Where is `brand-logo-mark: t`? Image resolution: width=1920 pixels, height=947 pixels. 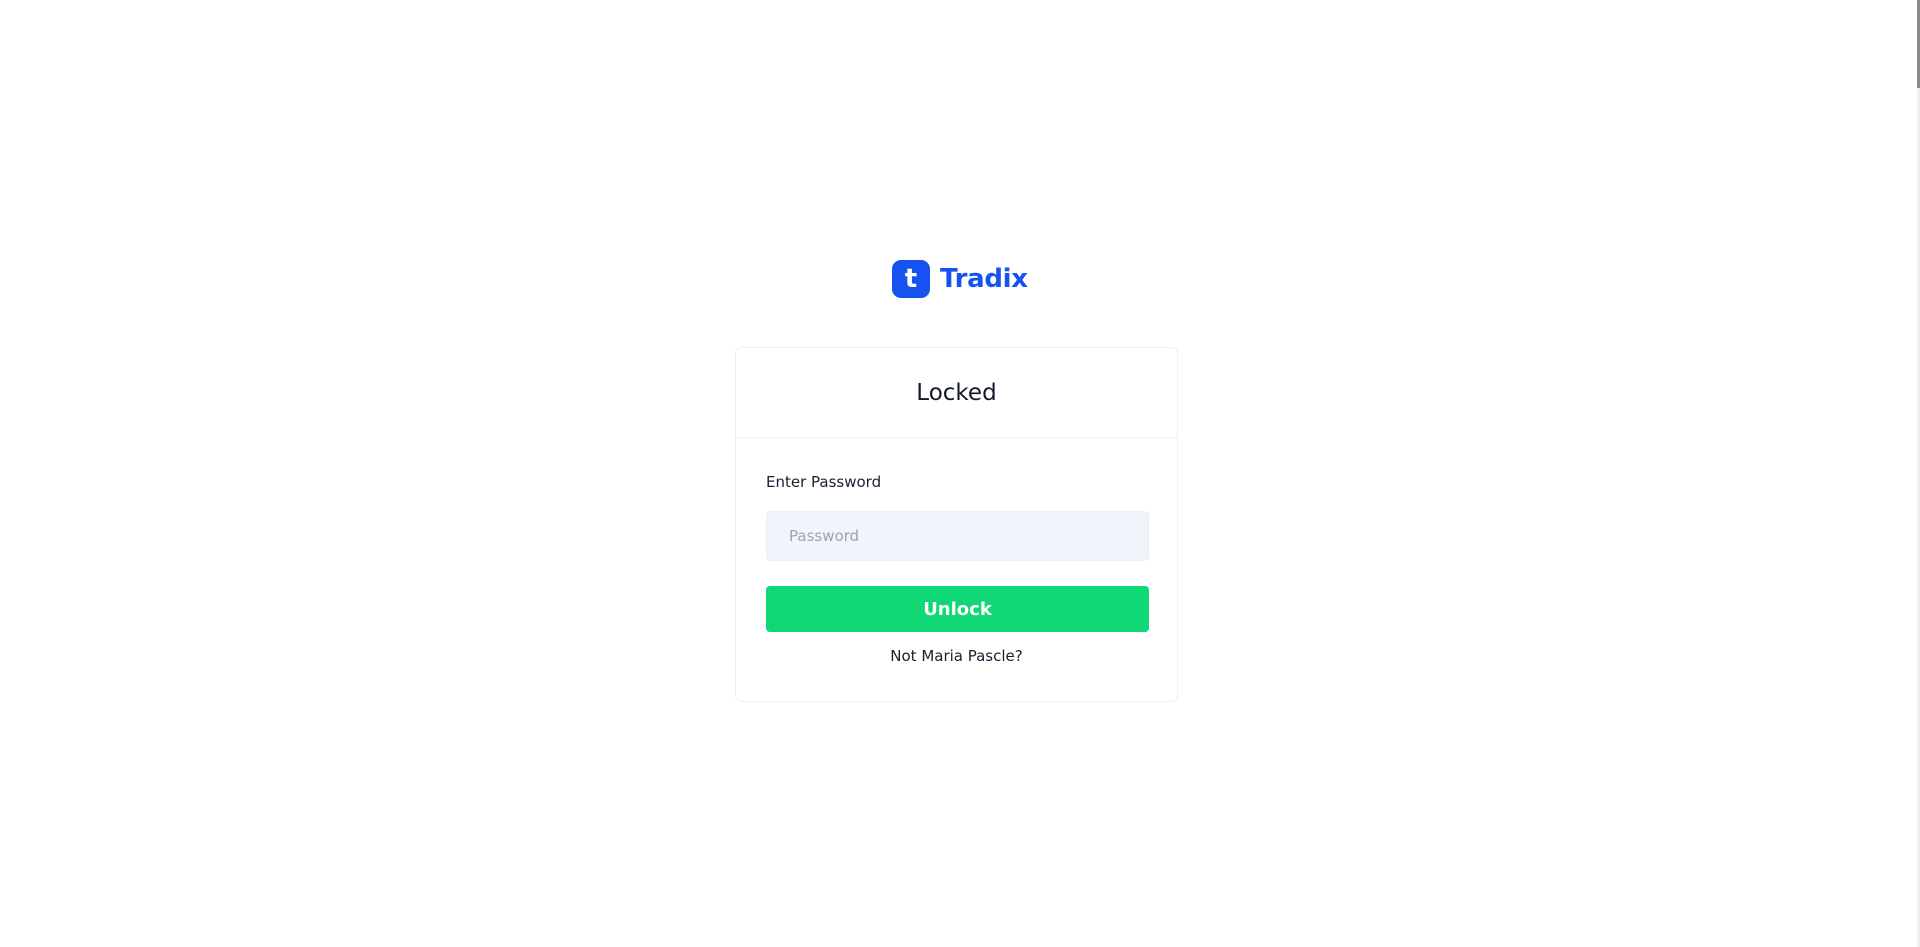 brand-logo-mark: t is located at coordinates (911, 279).